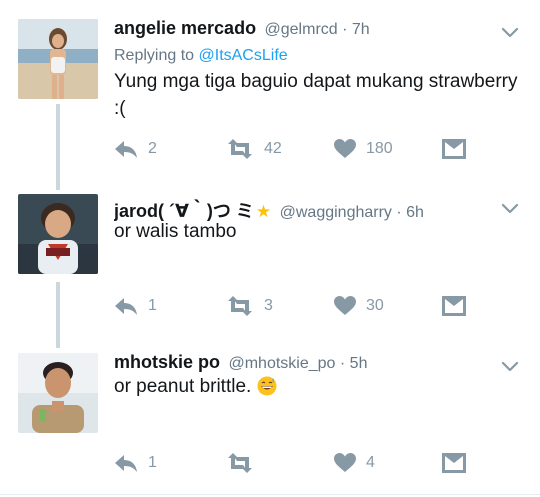 The image size is (540, 497). Describe the element at coordinates (359, 363) in the screenshot. I see `timestamp: 5h` at that location.